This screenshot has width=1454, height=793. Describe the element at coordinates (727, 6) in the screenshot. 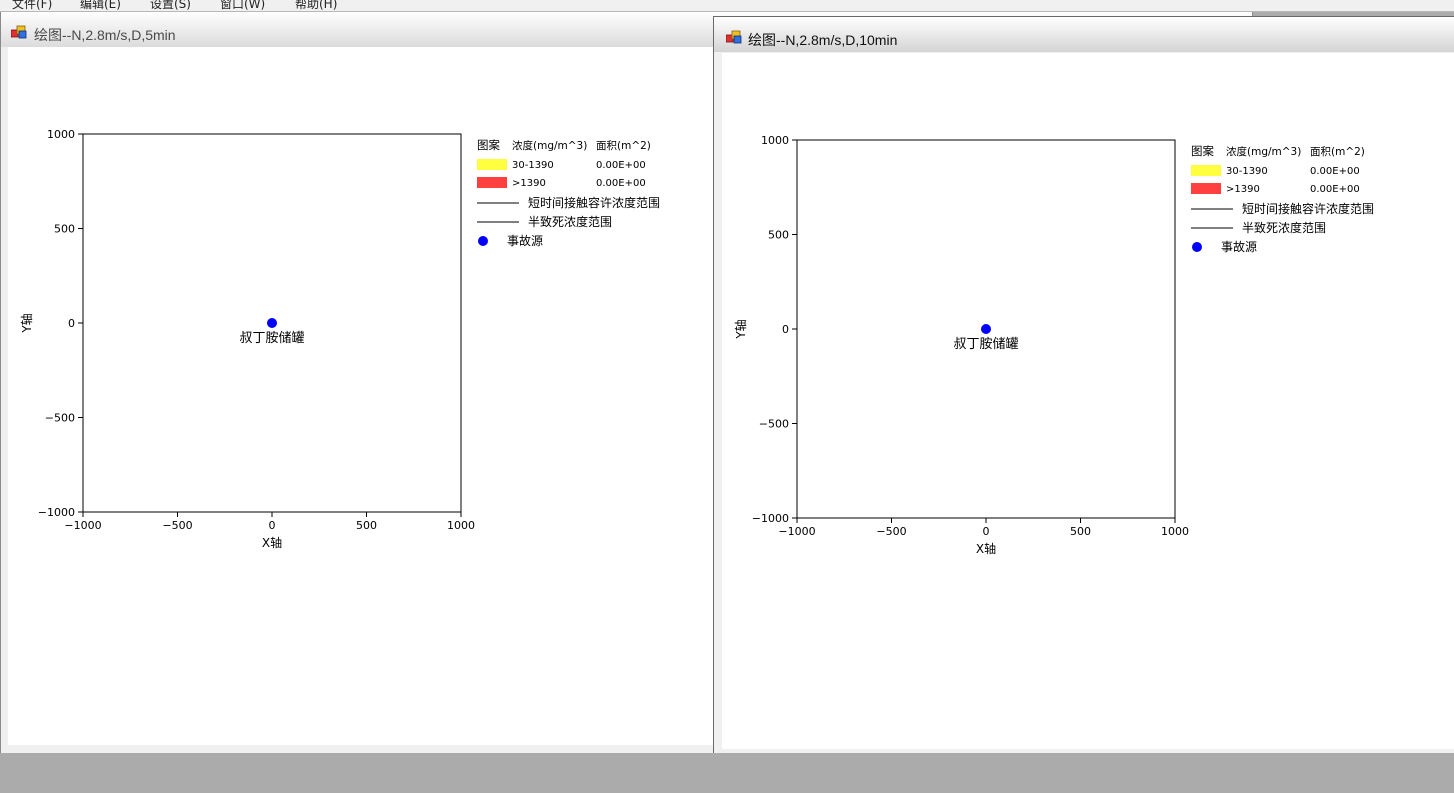

I see `app-menubar: 文件(F) 编辑(E) 设置(S) 窗口(W) 帮助(H)` at that location.